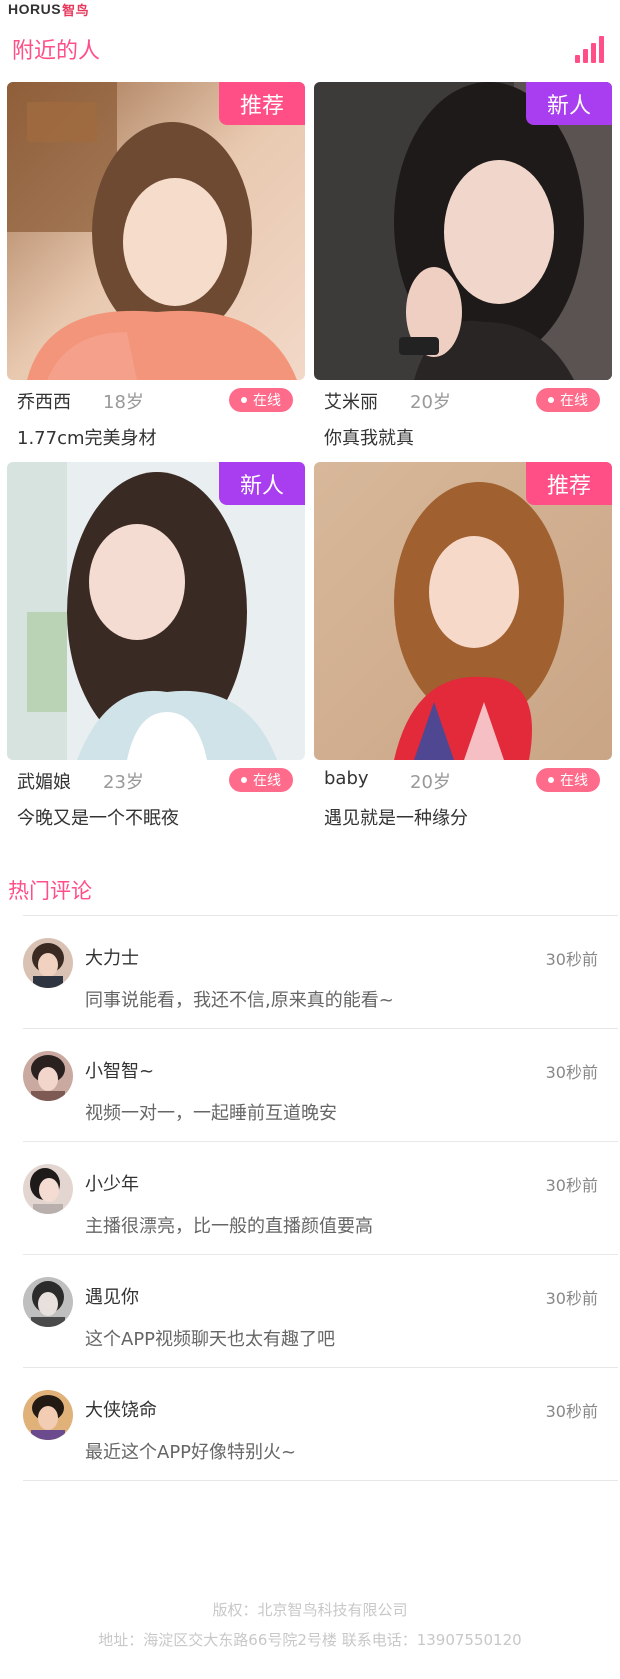 This screenshot has width=620, height=1679. What do you see at coordinates (50, 891) in the screenshot?
I see `hot-comments-title: 热门评论` at bounding box center [50, 891].